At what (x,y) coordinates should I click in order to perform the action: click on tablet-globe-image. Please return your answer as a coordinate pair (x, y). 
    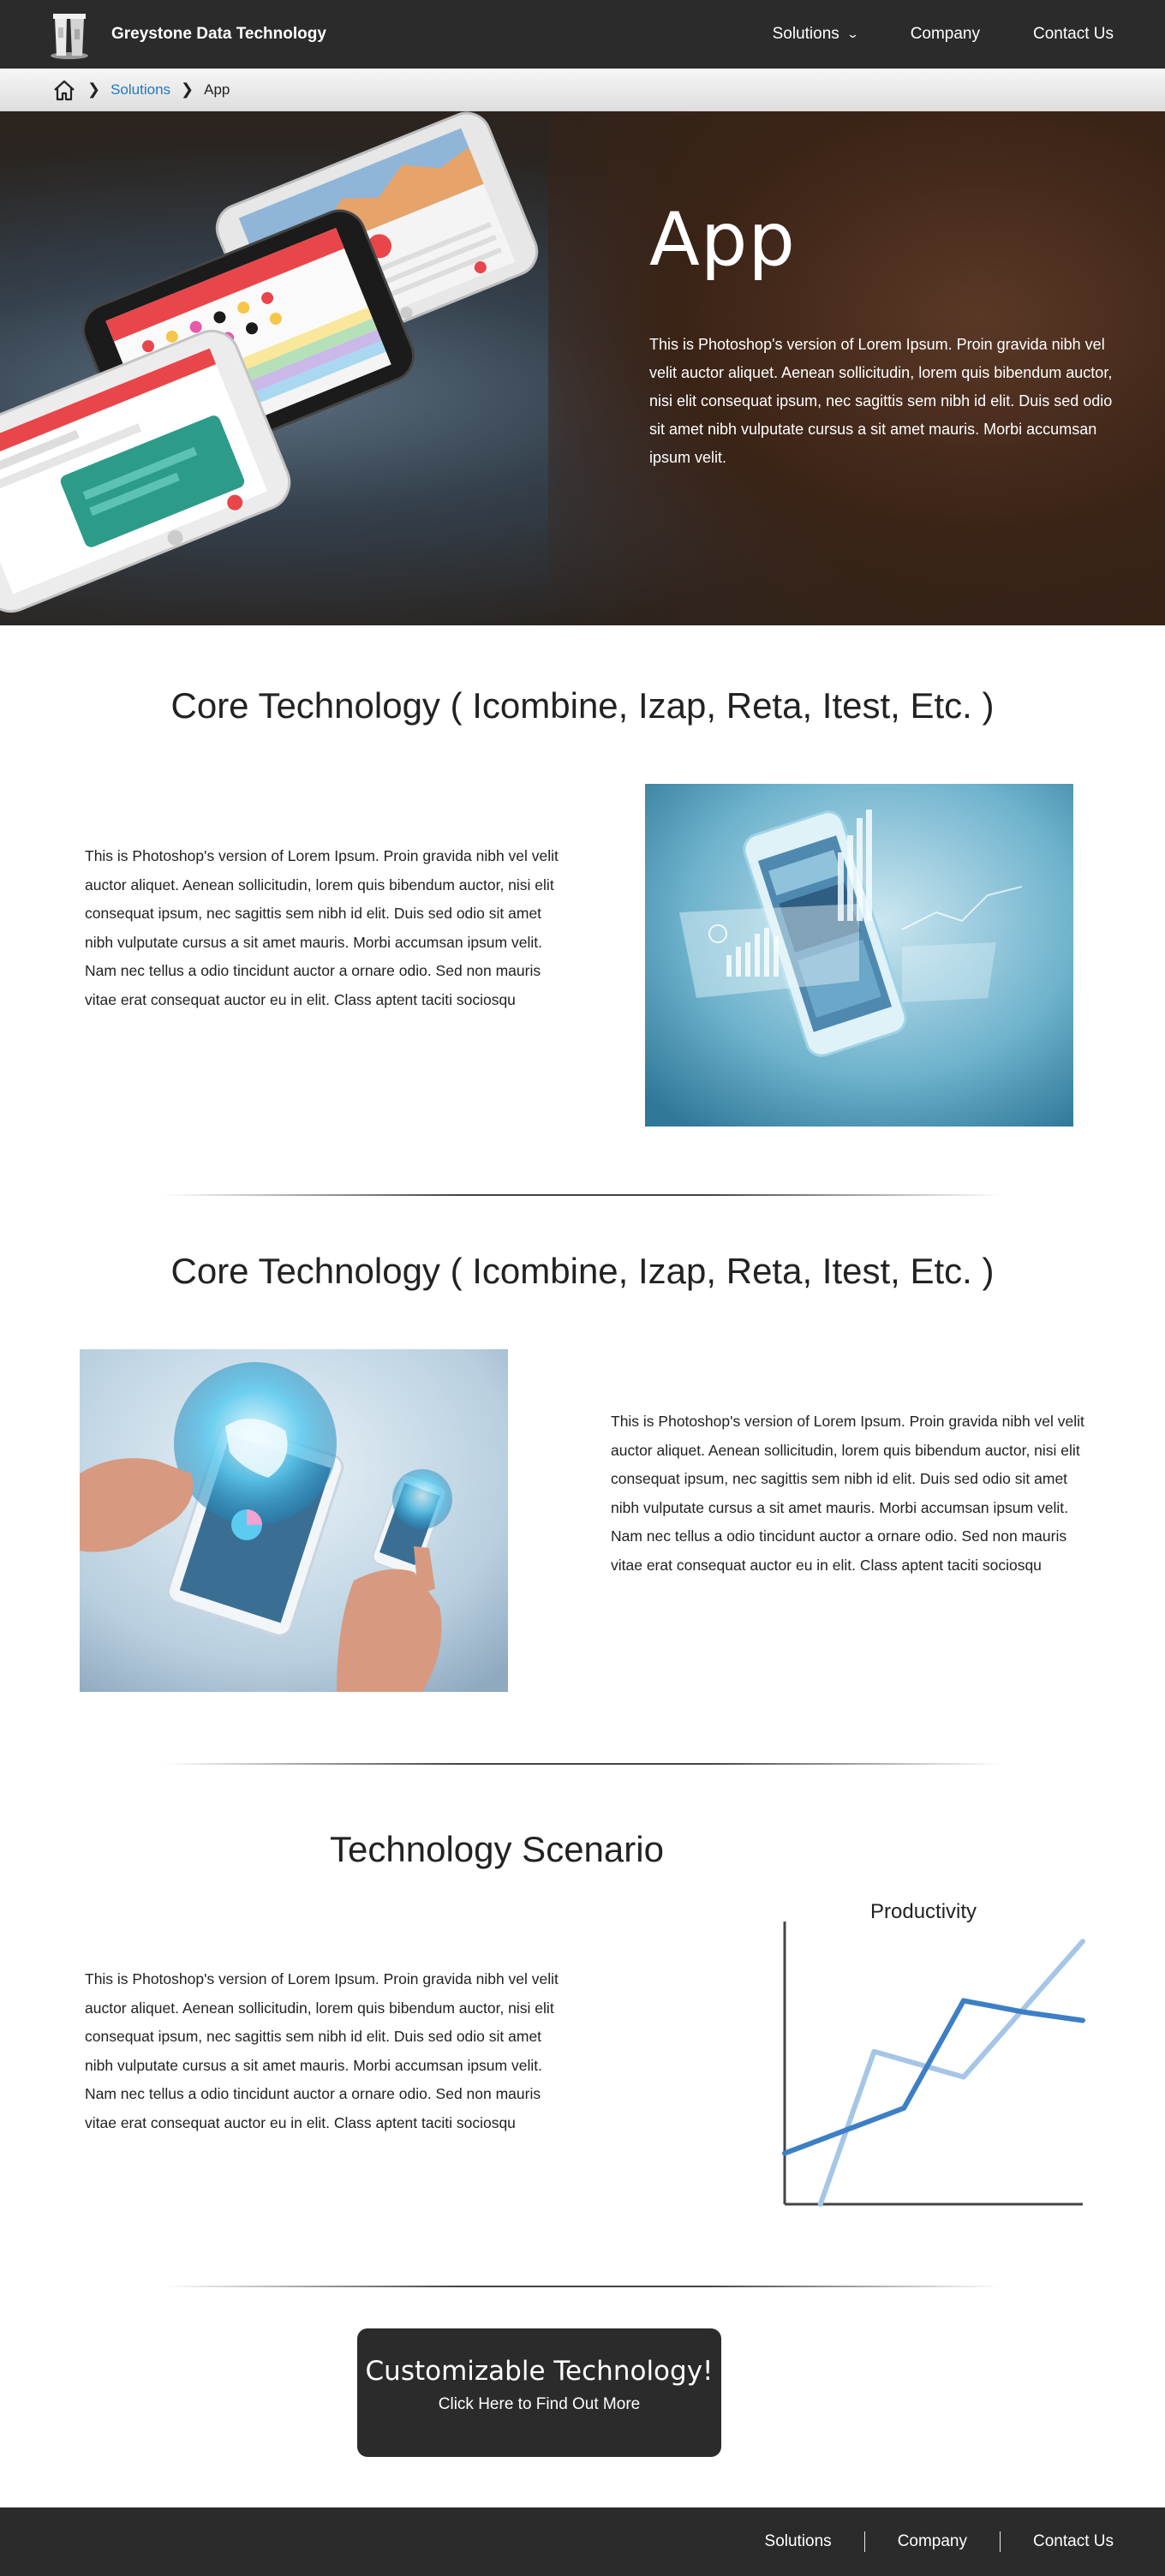
    Looking at the image, I should click on (294, 1521).